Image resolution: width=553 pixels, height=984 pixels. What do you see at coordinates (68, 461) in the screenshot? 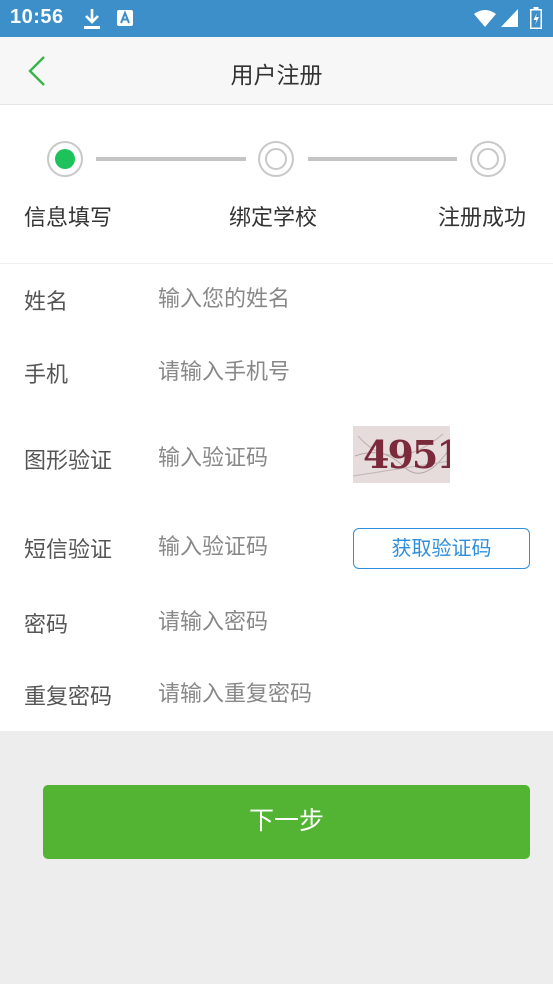
I see `captcha-label: 图形验证` at bounding box center [68, 461].